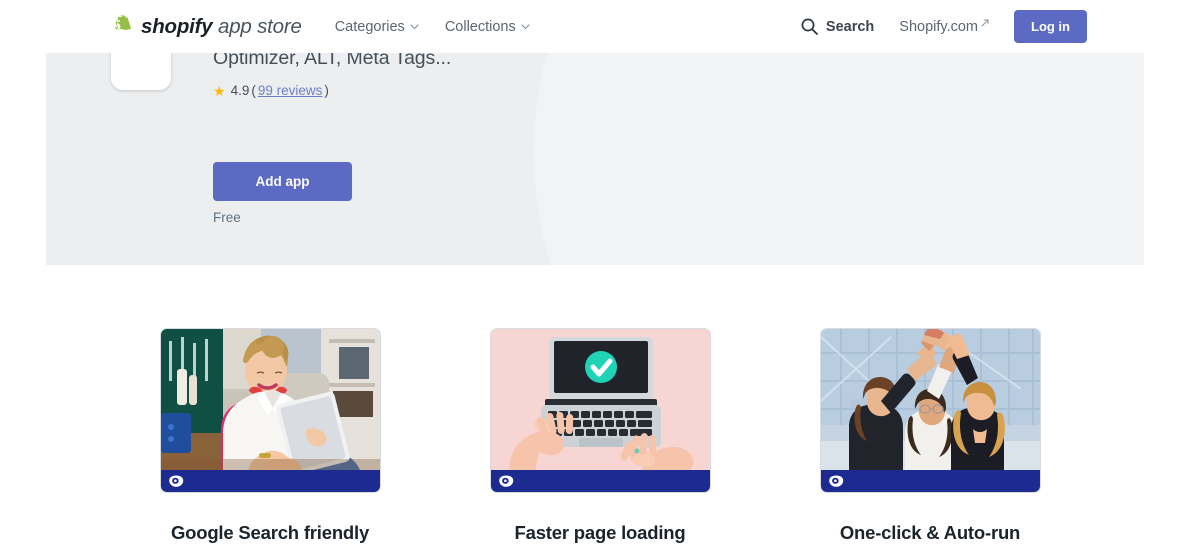  What do you see at coordinates (600, 532) in the screenshot?
I see `feature-caption: Faster page loading` at bounding box center [600, 532].